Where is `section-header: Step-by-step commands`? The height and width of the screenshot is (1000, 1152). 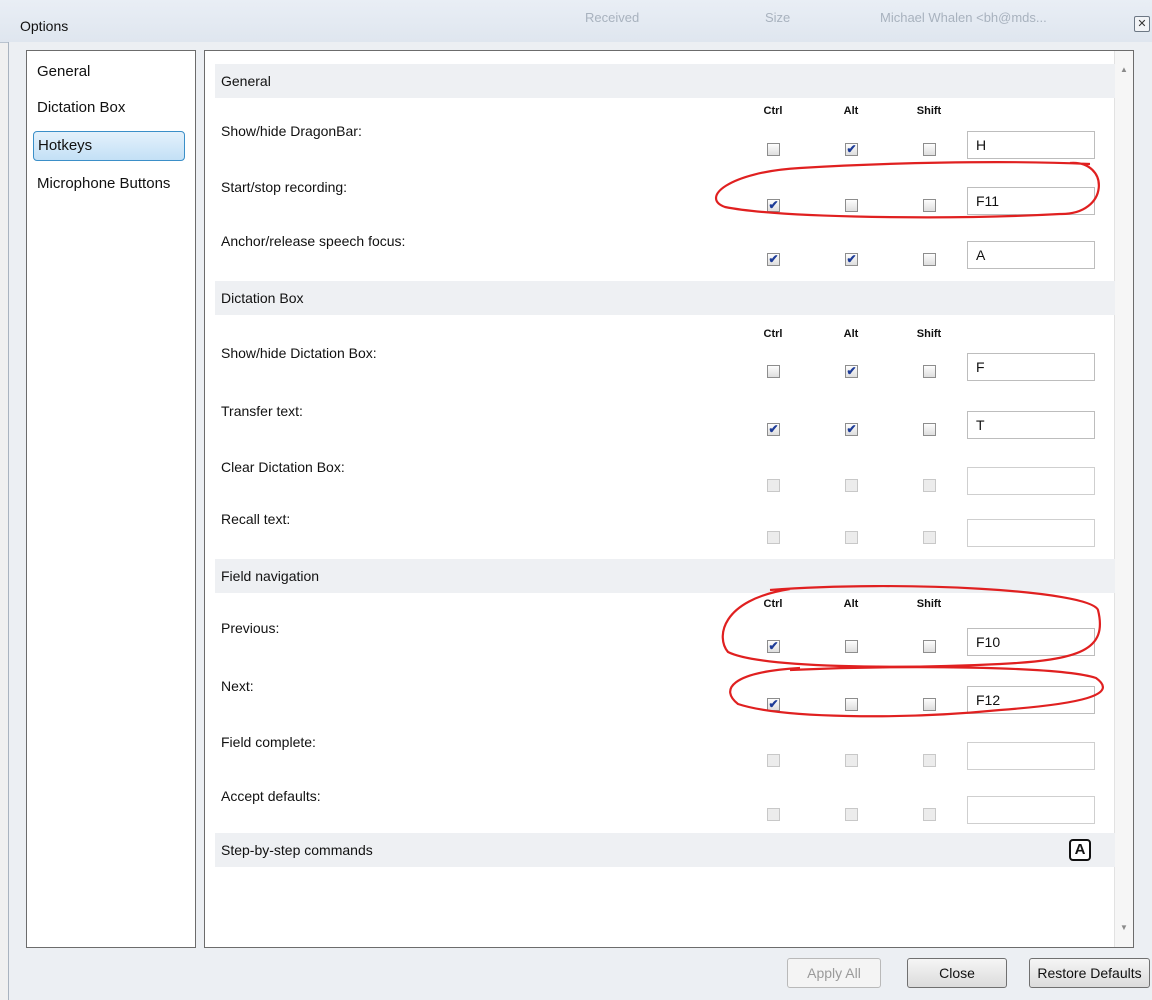
section-header: Step-by-step commands is located at coordinates (665, 850).